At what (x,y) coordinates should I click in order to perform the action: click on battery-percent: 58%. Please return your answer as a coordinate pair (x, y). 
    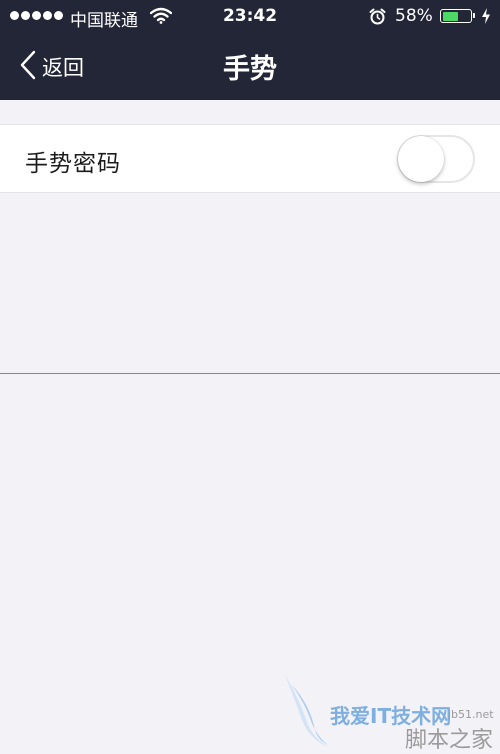
    Looking at the image, I should click on (414, 16).